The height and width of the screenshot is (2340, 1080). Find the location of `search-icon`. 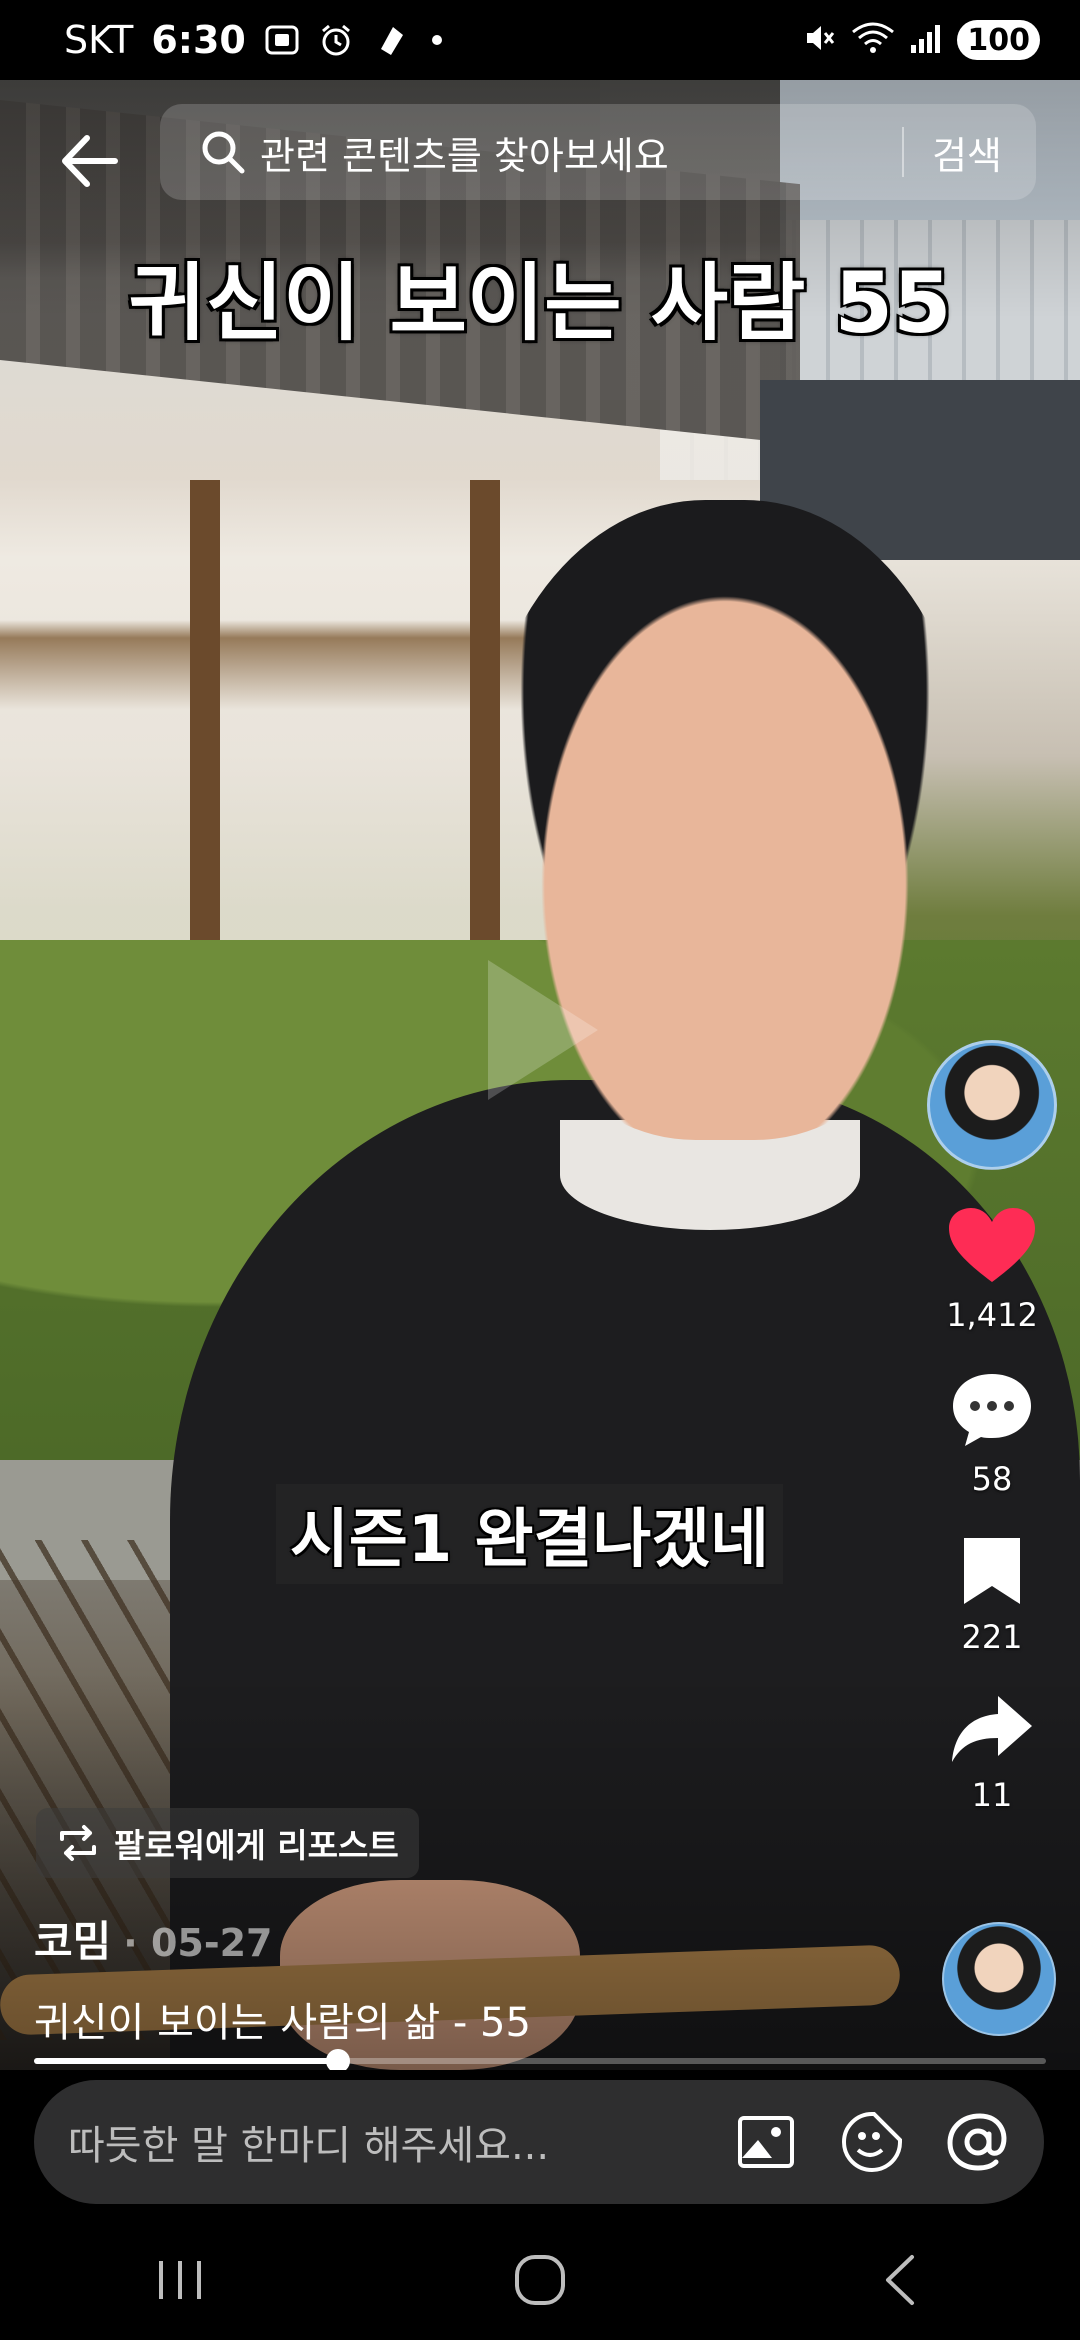

search-icon is located at coordinates (223, 152).